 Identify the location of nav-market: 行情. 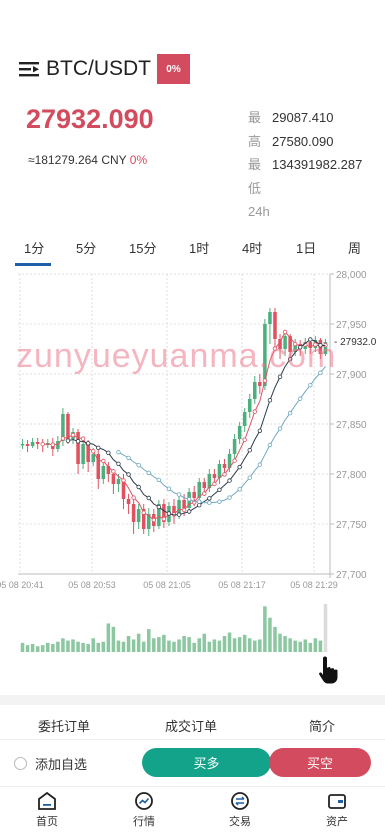
(144, 810).